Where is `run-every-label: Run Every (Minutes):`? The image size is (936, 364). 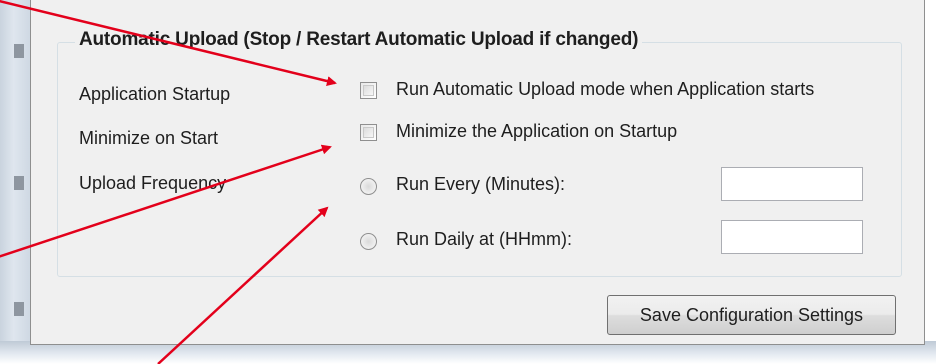
run-every-label: Run Every (Minutes): is located at coordinates (480, 184).